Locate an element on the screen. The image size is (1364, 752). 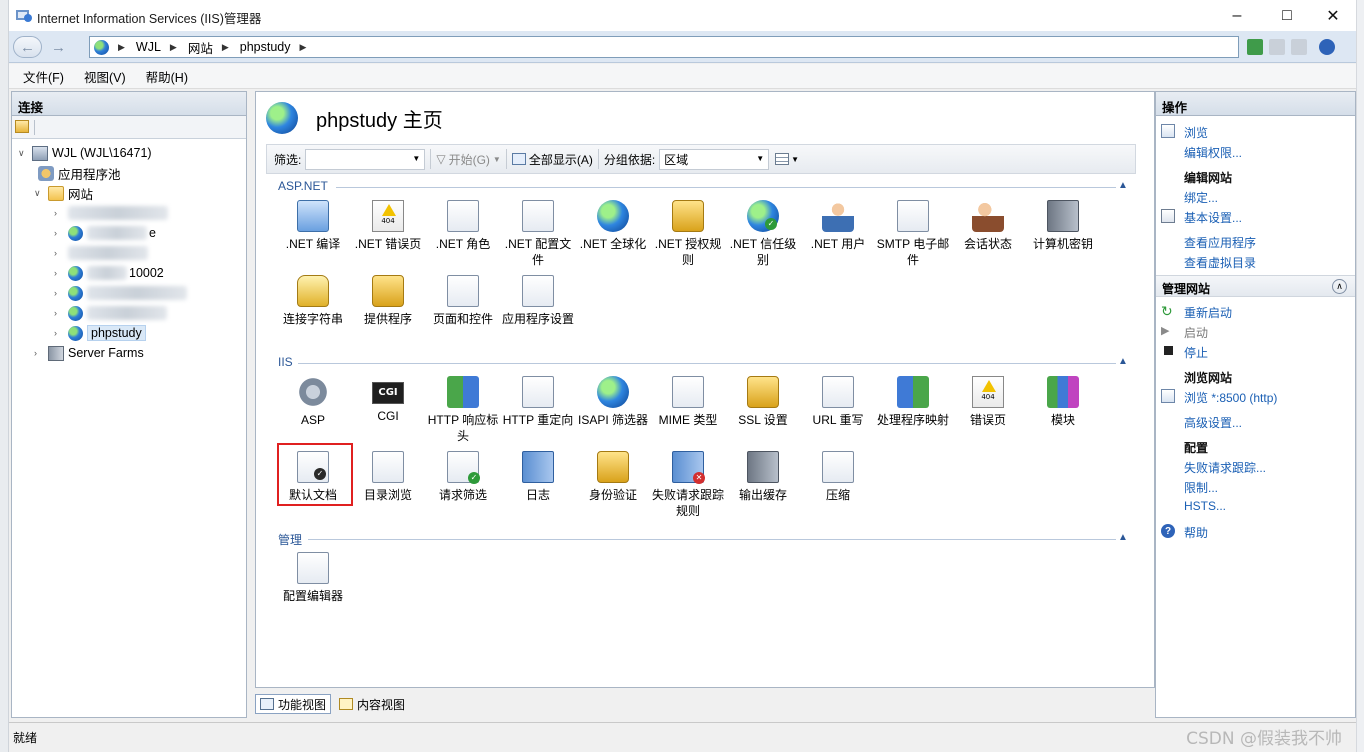
collapse-icon: ∧ is located at coordinates (1339, 286).